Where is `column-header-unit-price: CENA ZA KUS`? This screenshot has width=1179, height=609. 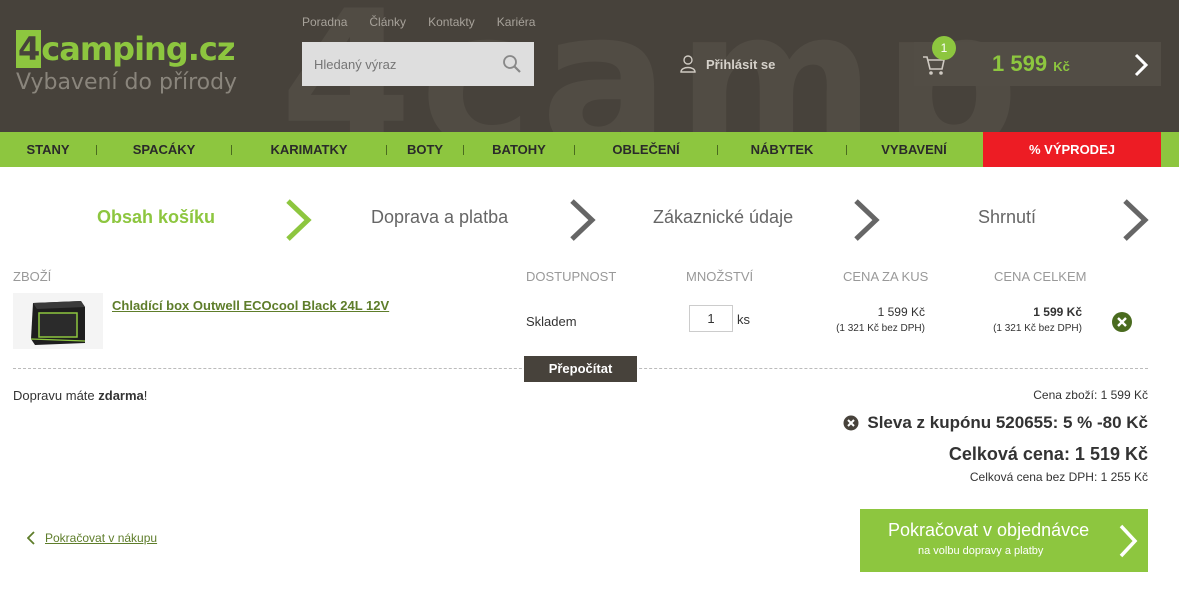 column-header-unit-price: CENA ZA KUS is located at coordinates (886, 276).